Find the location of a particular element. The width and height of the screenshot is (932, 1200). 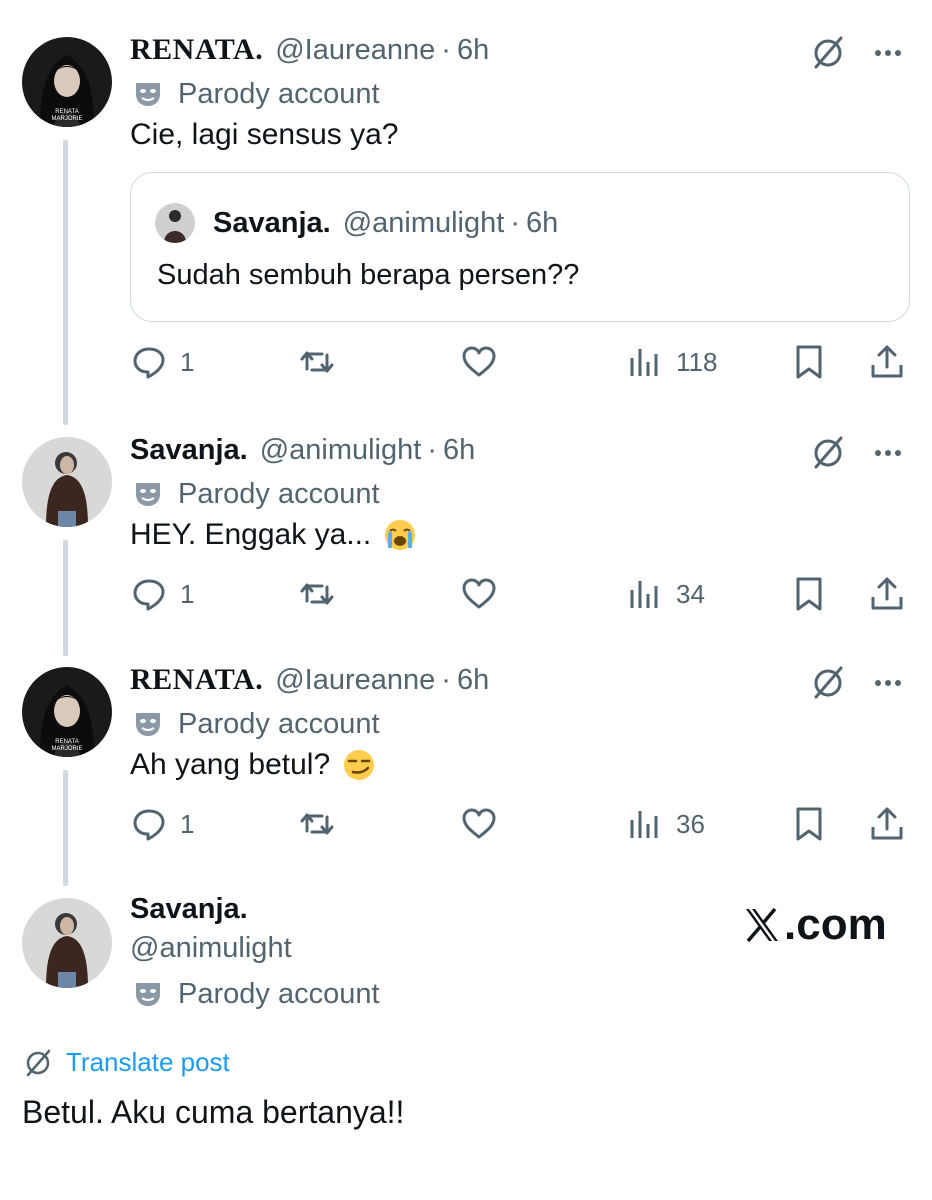

tweet-text-content: Ah yang betul? is located at coordinates (230, 764).